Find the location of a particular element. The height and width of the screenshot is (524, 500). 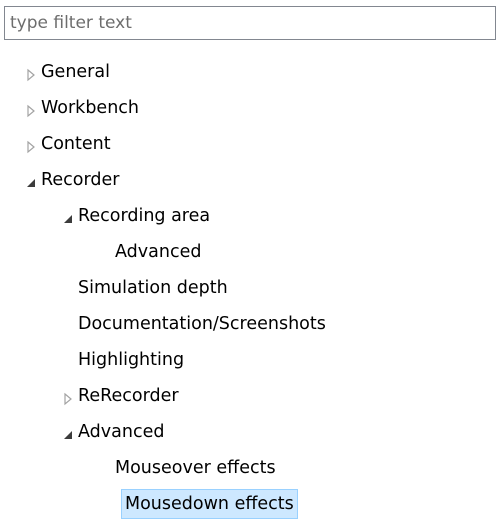

tree-item-rerecorder: ReRecorder is located at coordinates (250, 398).